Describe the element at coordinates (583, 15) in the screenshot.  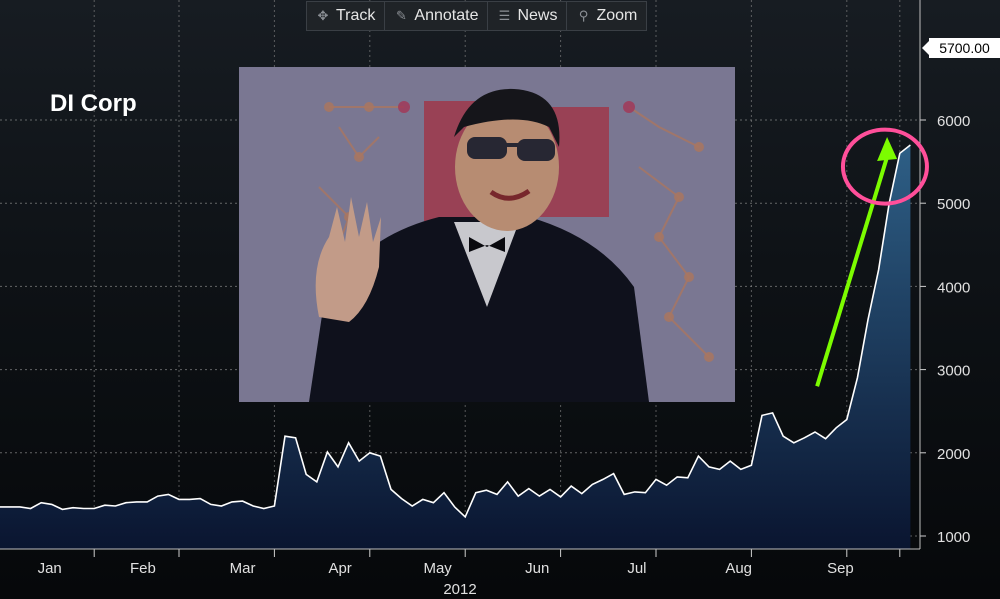
I see `magnifier-icon: ⚲` at that location.